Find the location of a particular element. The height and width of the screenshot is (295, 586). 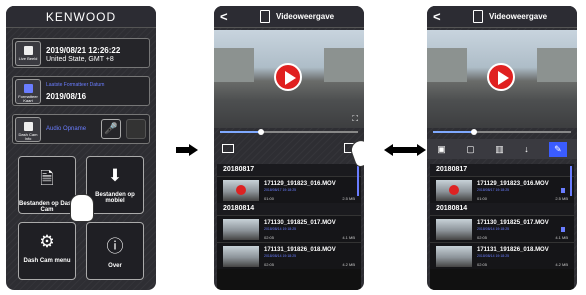

dashcam-info-button: Dash Cam Info is located at coordinates (28, 129).